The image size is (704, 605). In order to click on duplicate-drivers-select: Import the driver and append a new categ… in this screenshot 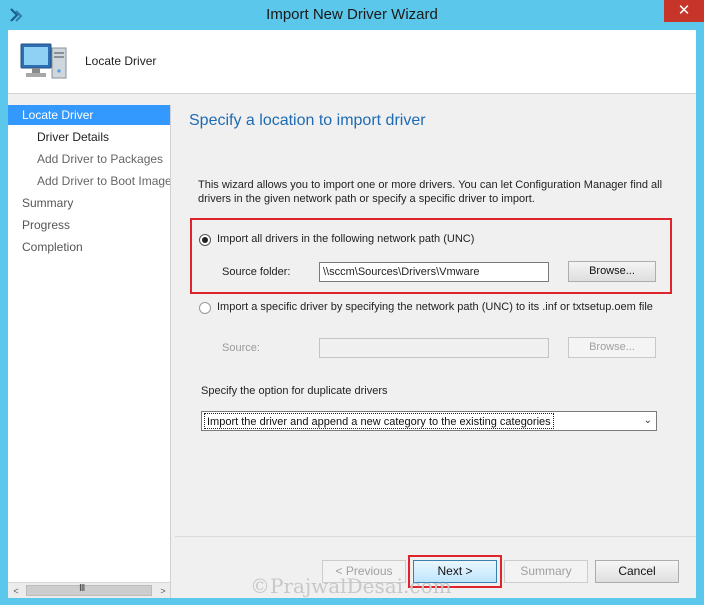, I will do `click(429, 421)`.